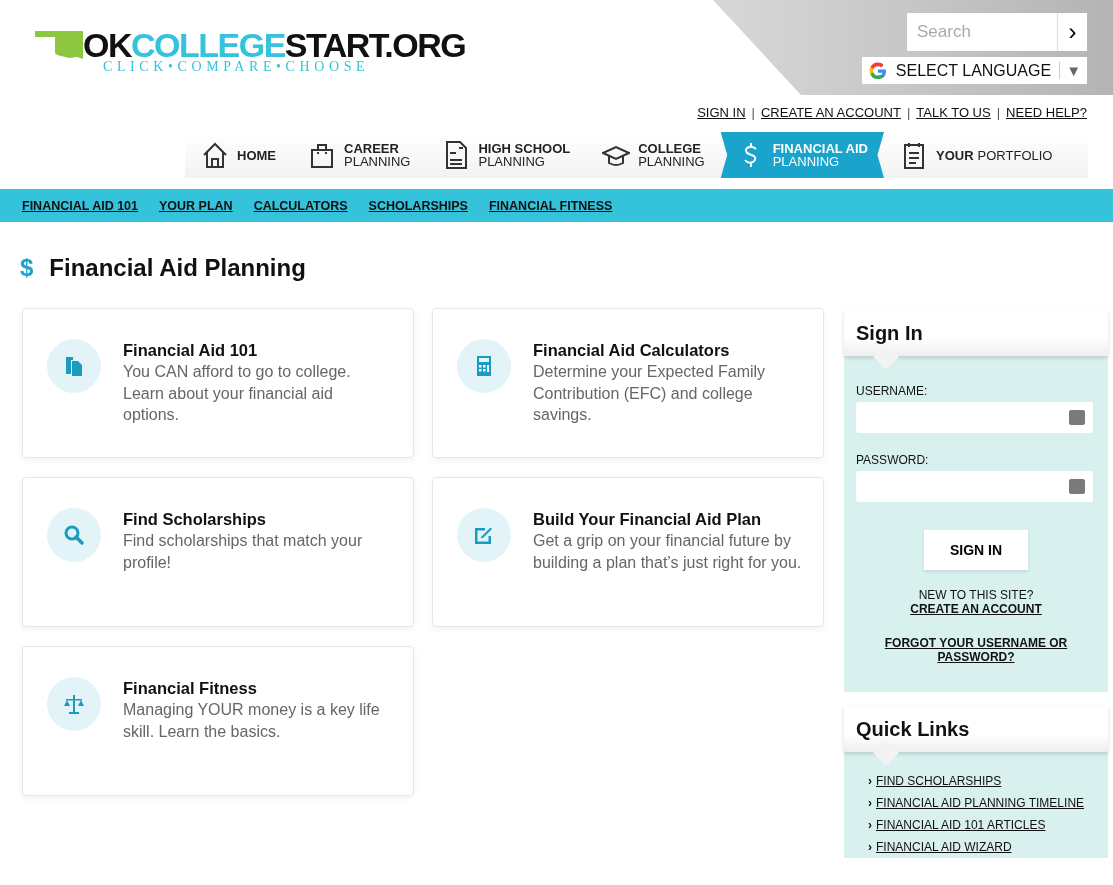 This screenshot has height=885, width=1113. Describe the element at coordinates (191, 350) in the screenshot. I see `card-title: Financial Aid 101` at that location.